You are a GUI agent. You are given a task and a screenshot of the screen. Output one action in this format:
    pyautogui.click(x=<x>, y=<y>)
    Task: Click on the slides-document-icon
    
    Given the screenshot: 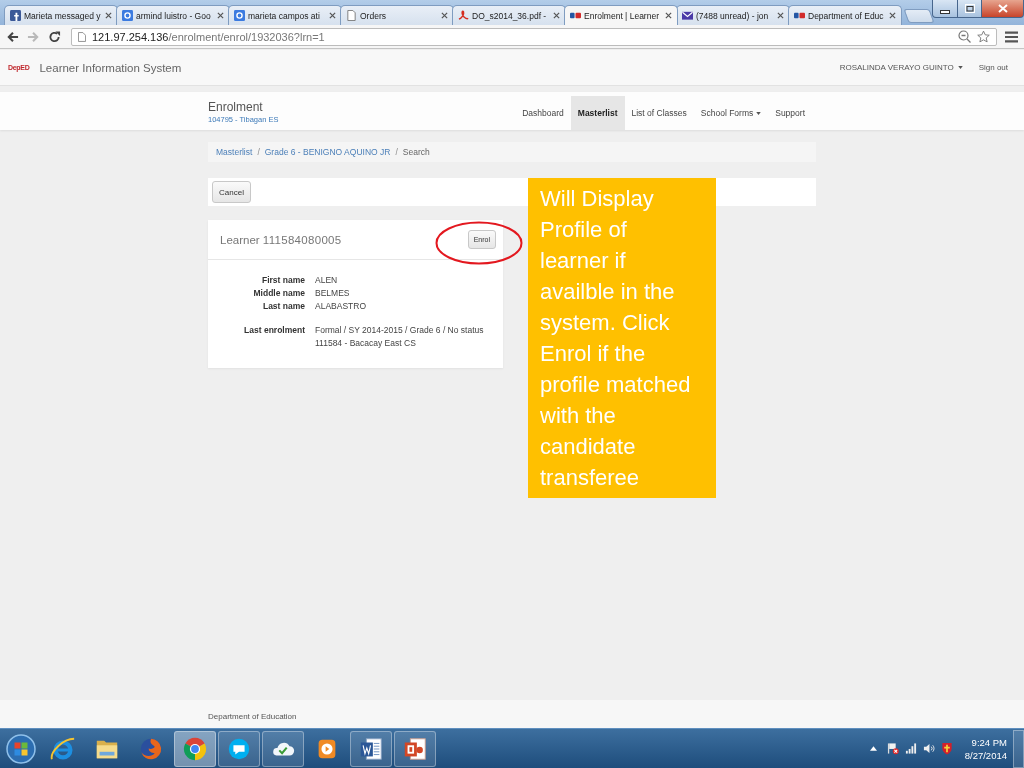 What is the action you would take?
    pyautogui.click(x=415, y=748)
    